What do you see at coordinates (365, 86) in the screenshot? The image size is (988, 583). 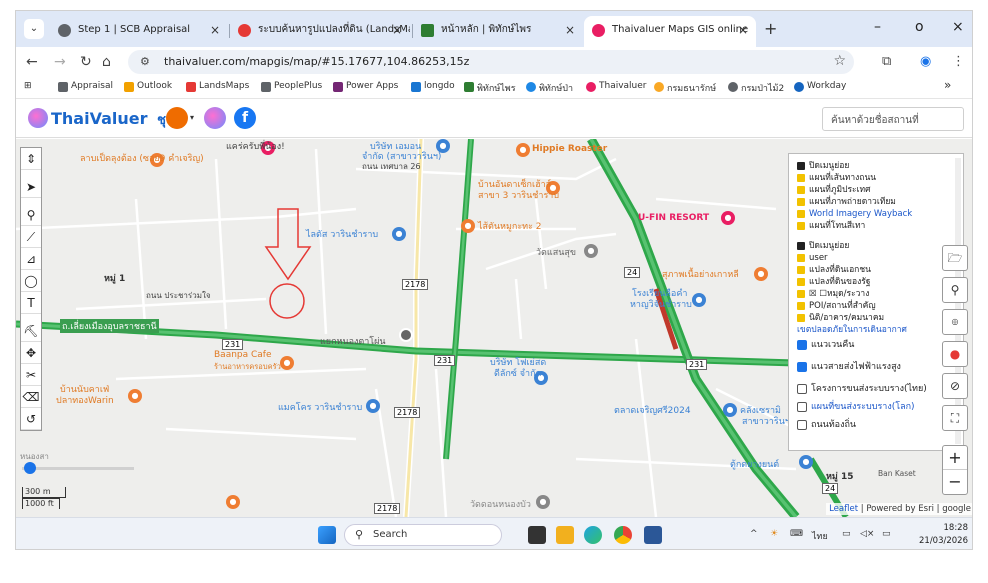 I see `bookmark-powerapps: Power Apps` at bounding box center [365, 86].